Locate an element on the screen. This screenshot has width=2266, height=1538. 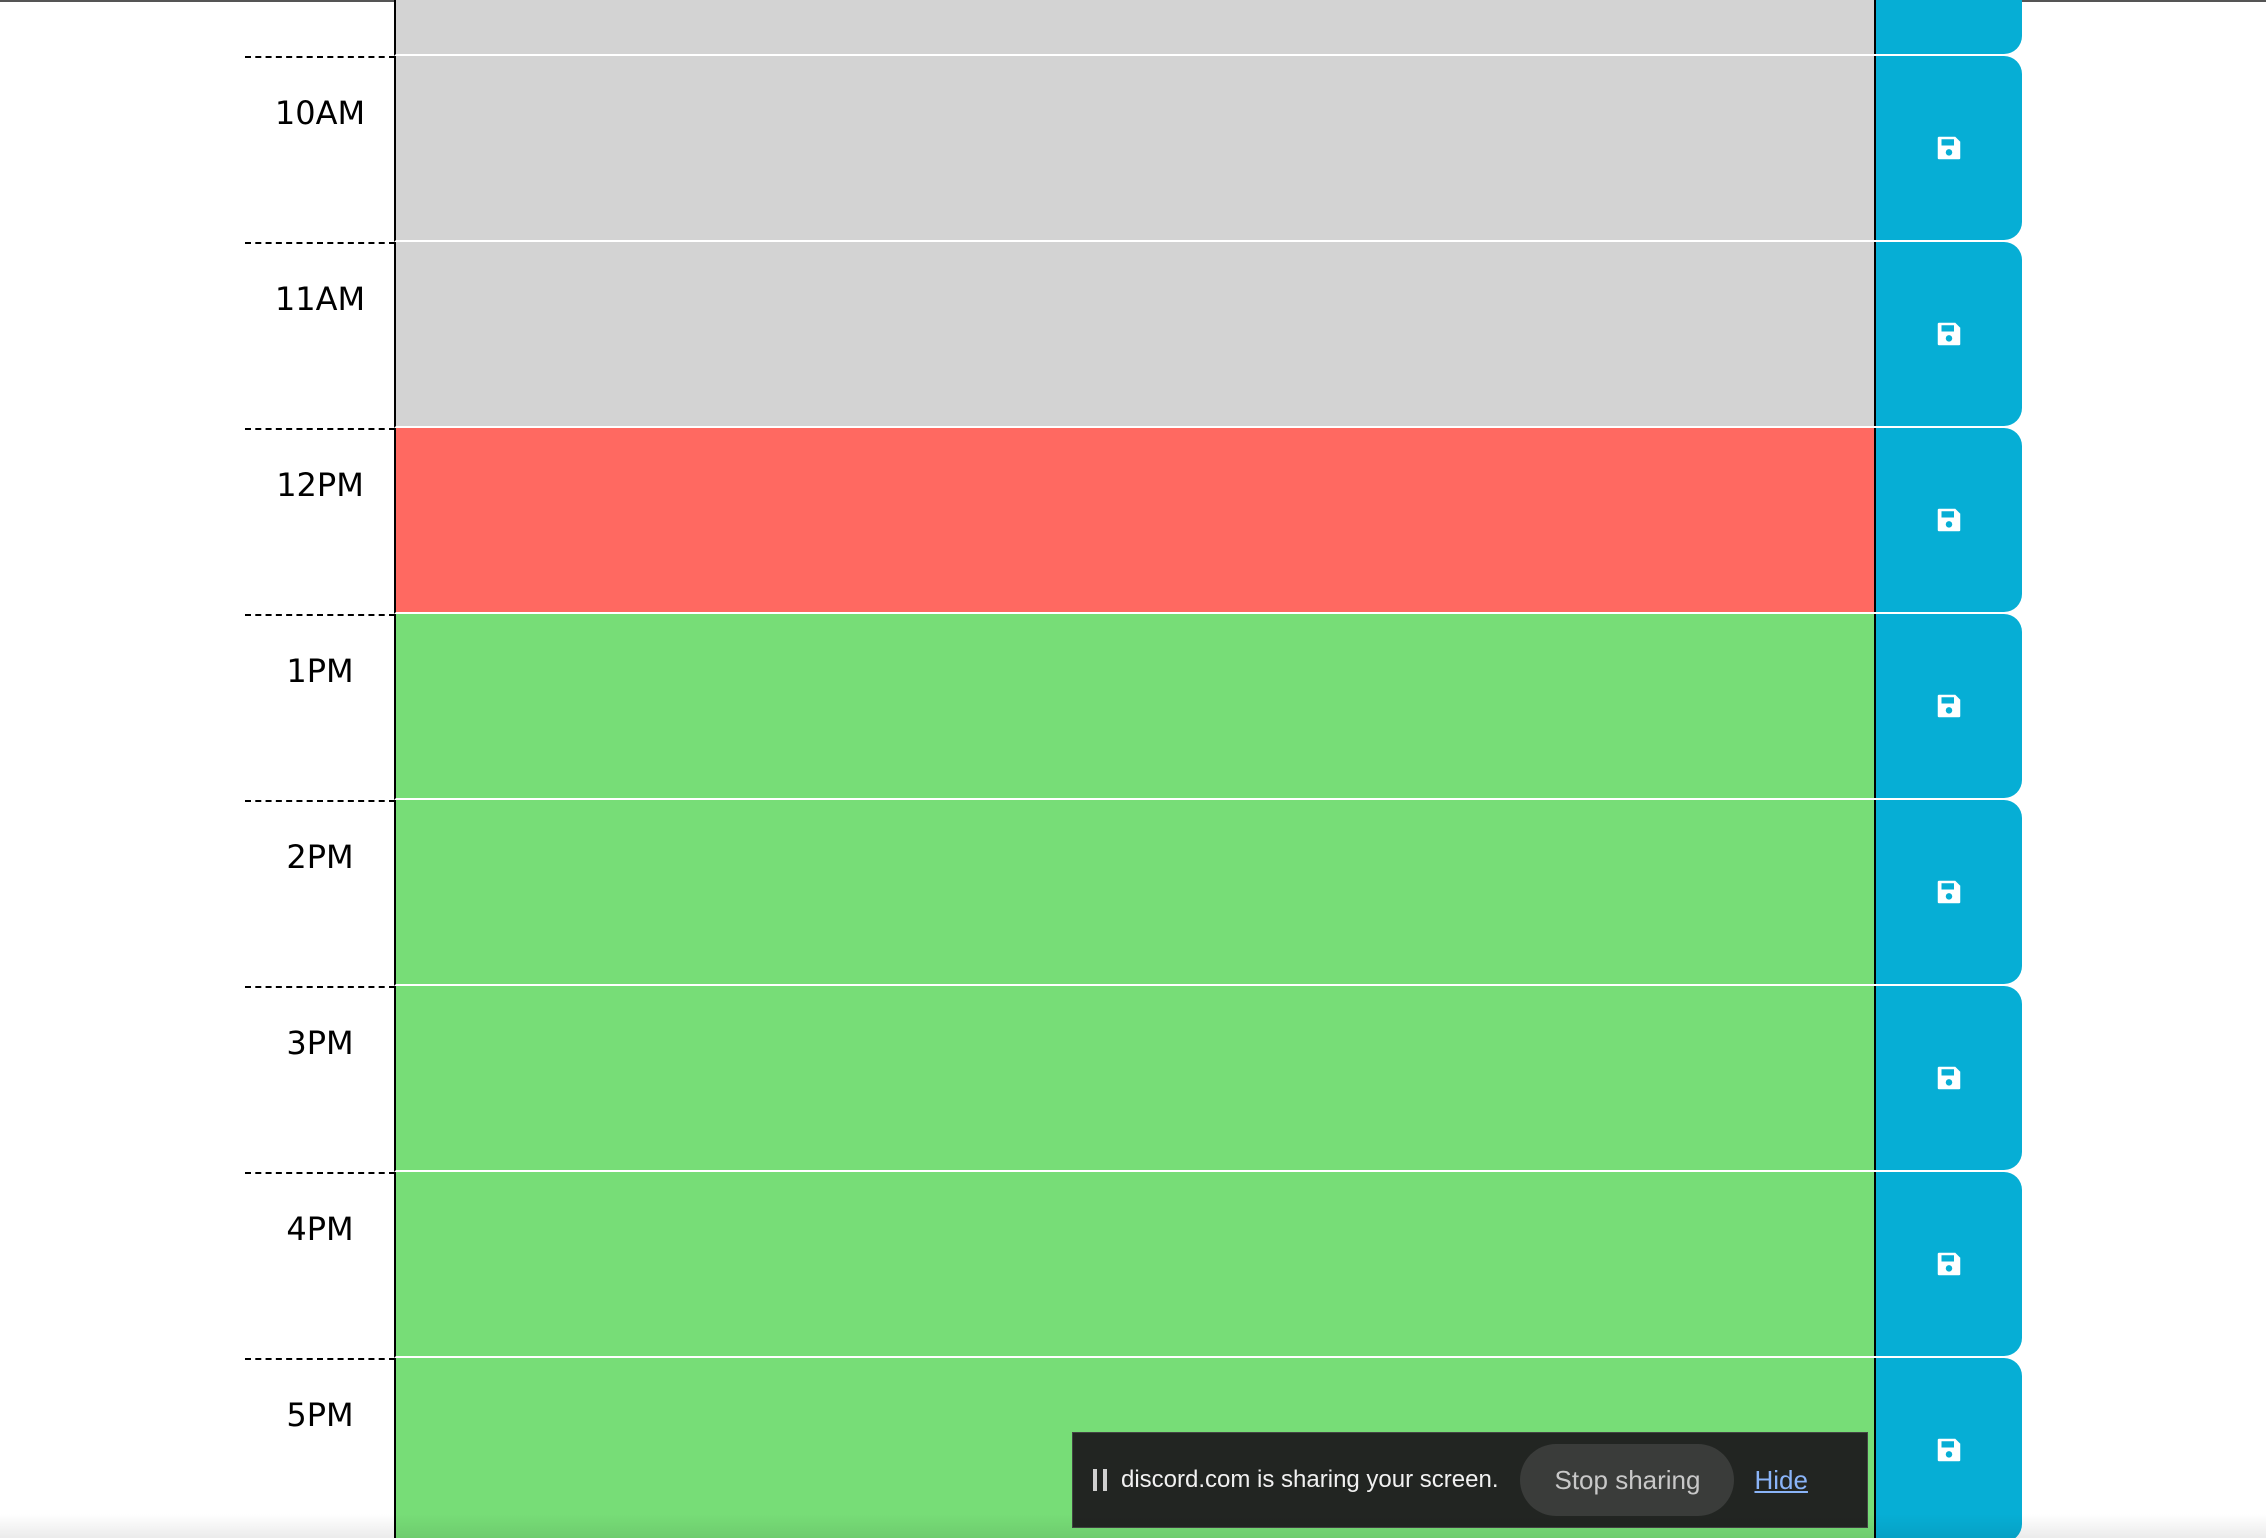
time-block-row: 3PM is located at coordinates (1133, 1079).